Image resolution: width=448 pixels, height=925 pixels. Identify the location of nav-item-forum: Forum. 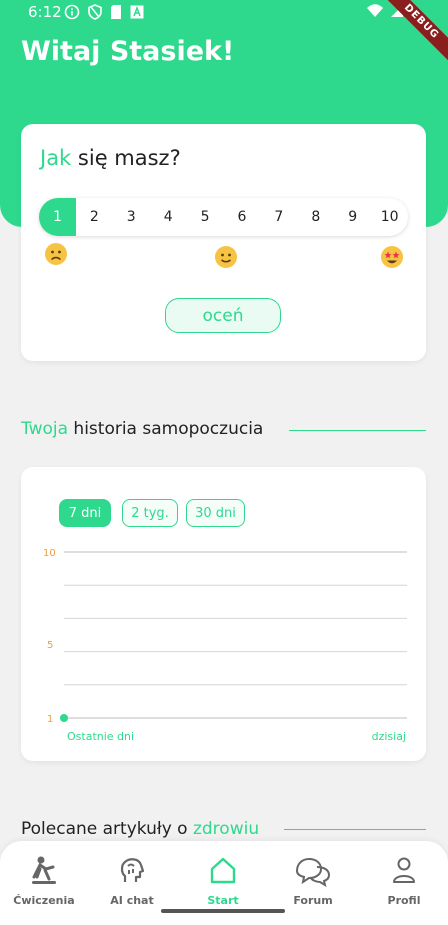
(313, 881).